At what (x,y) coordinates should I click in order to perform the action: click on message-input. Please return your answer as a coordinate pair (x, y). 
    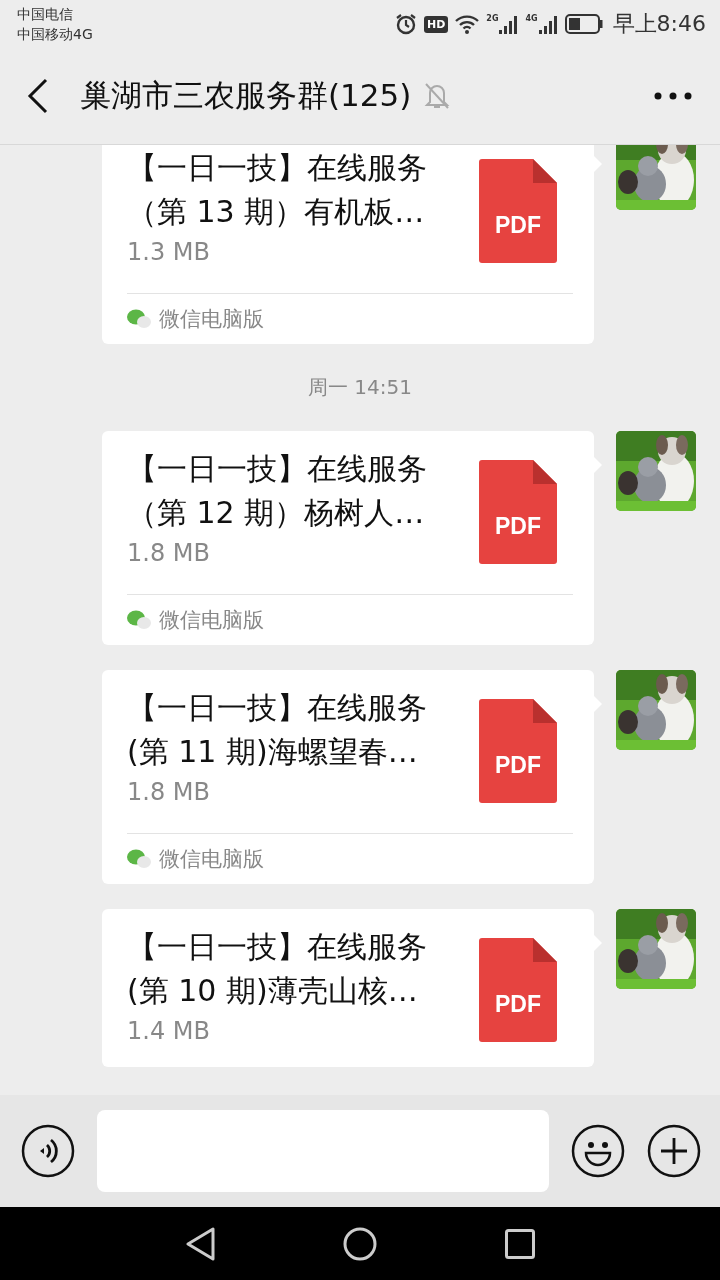
    Looking at the image, I should click on (323, 1151).